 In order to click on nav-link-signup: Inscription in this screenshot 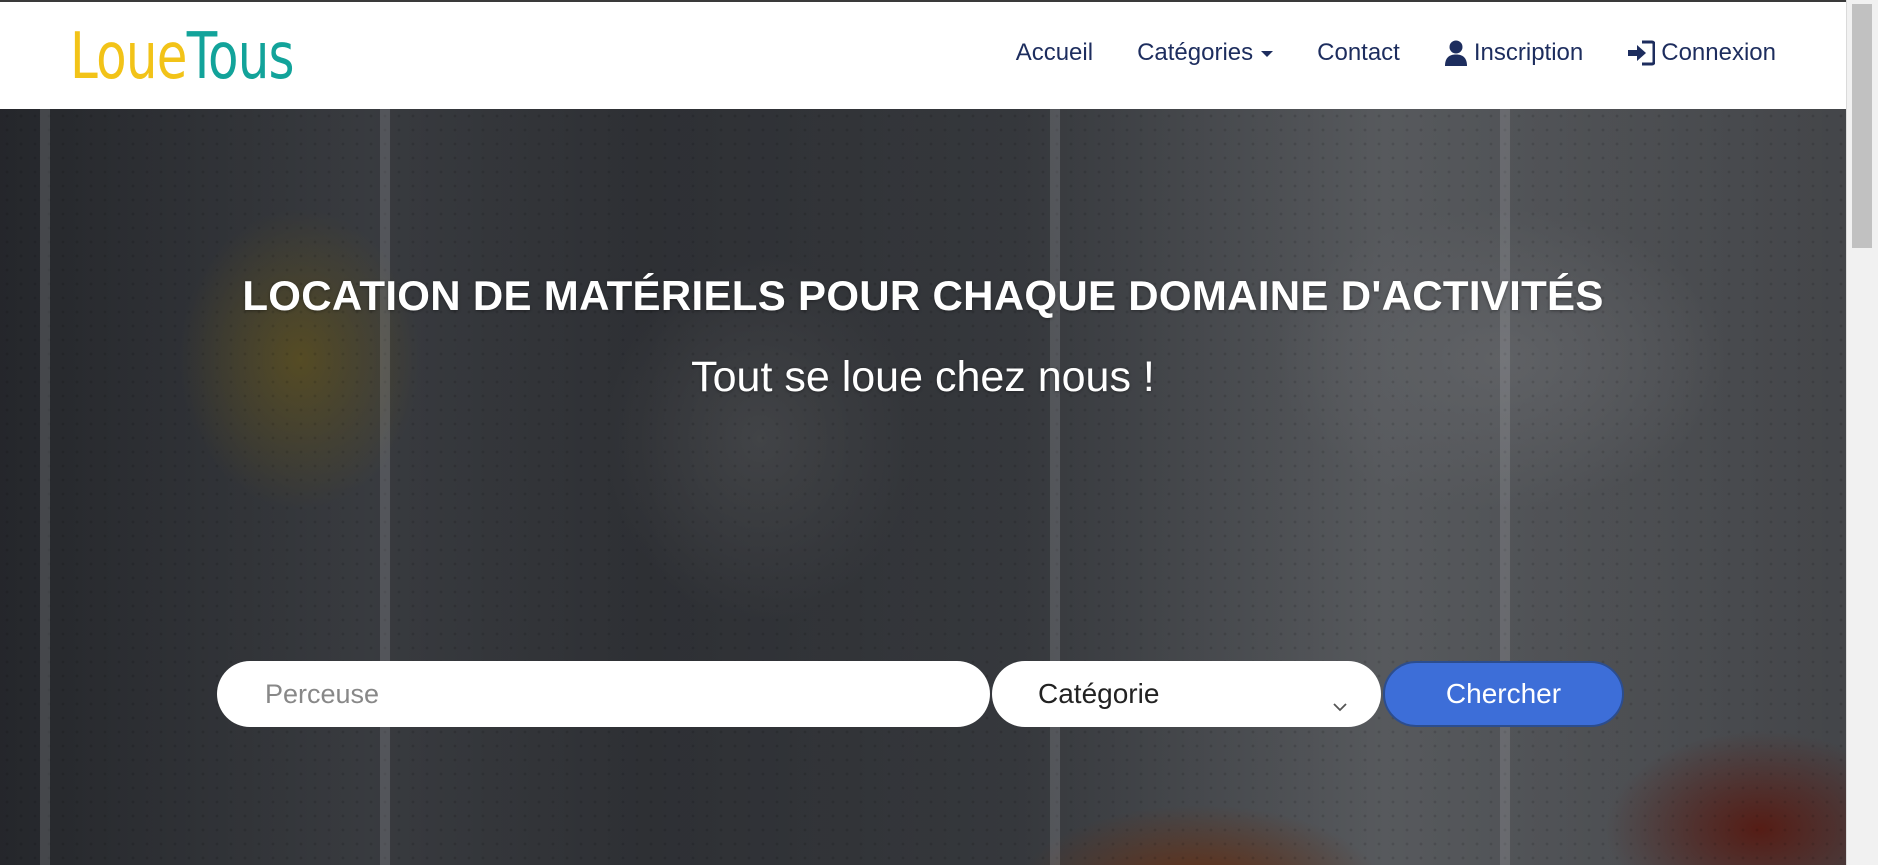, I will do `click(1513, 53)`.